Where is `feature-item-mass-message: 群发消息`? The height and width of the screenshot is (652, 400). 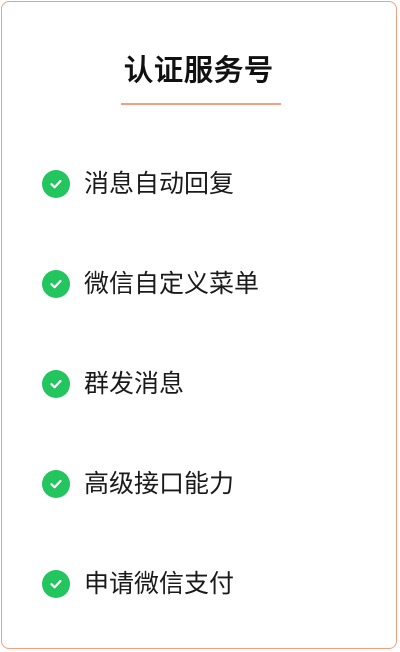 feature-item-mass-message: 群发消息 is located at coordinates (113, 384).